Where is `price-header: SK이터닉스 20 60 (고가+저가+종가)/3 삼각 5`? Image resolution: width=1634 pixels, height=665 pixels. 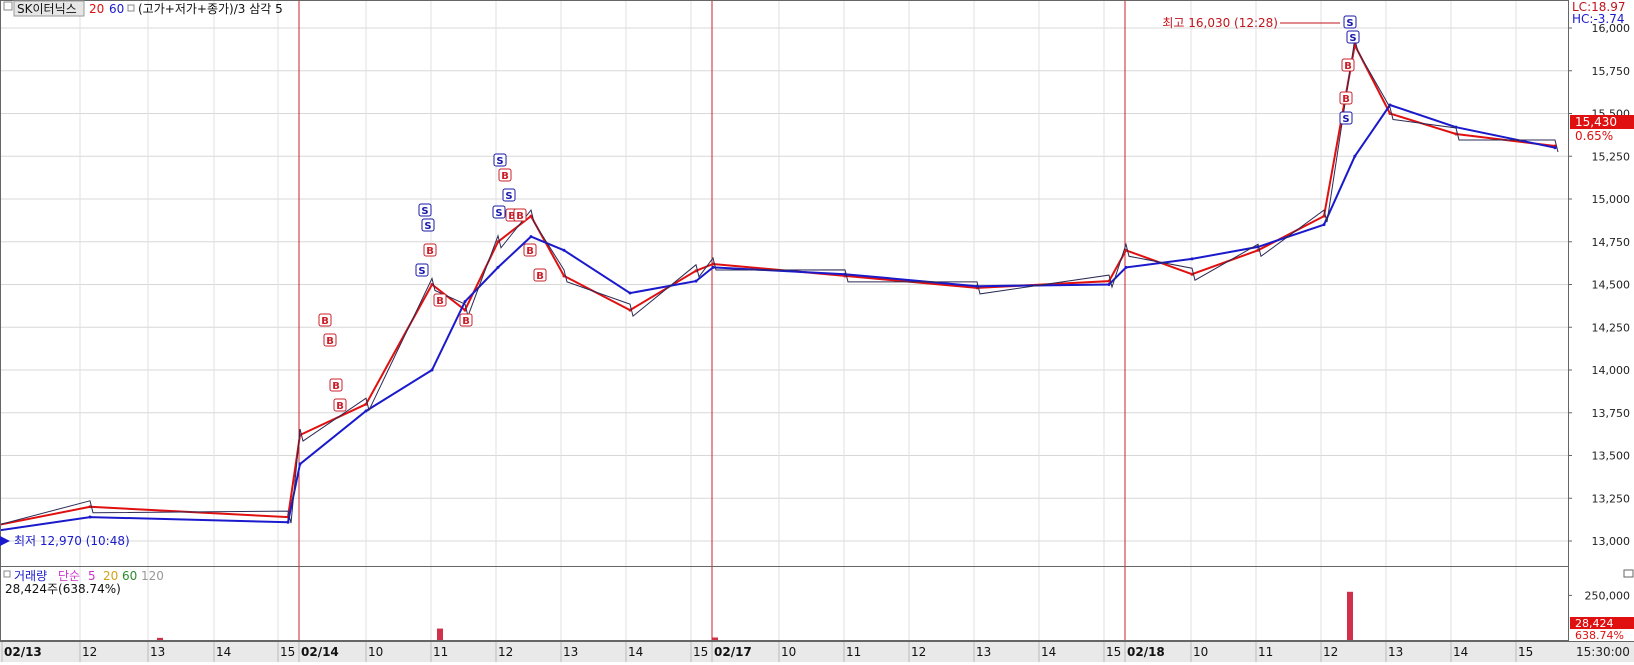 price-header: SK이터닉스 20 60 (고가+저가+종가)/3 삼각 5 is located at coordinates (143, 8).